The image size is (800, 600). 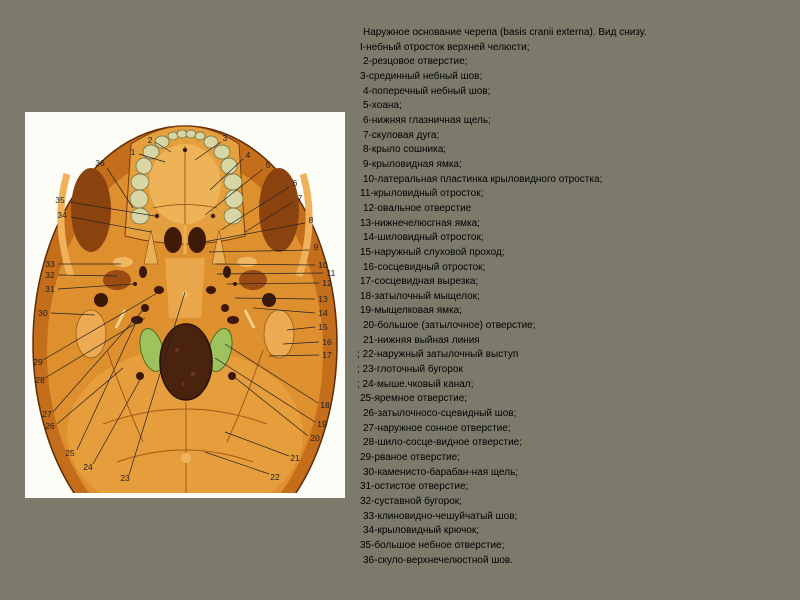 I want to click on figure-label-4: 4, so click(x=248, y=155).